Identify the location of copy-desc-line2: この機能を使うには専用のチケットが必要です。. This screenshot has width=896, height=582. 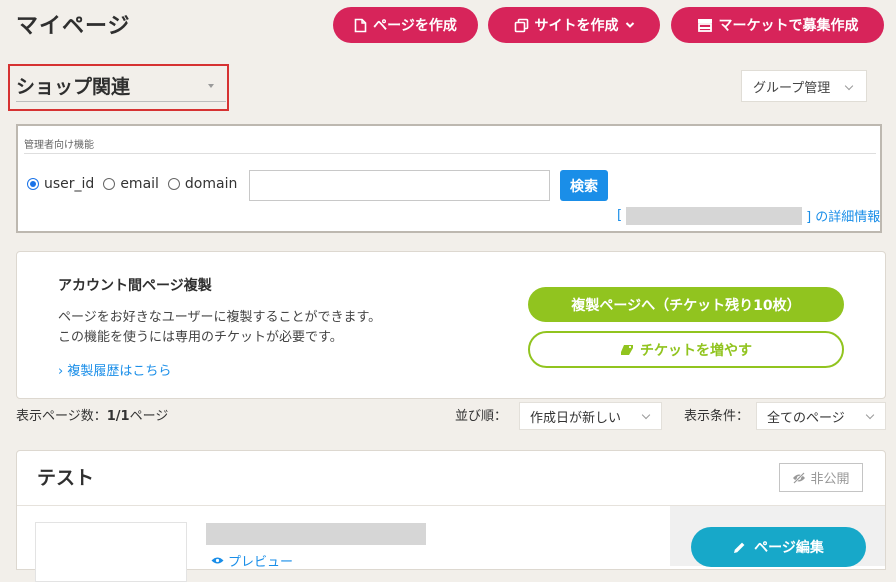
(200, 337).